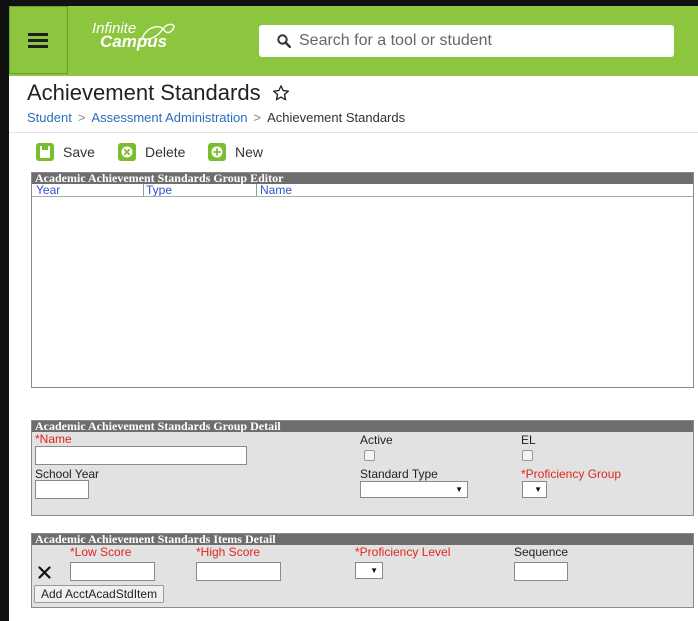 The height and width of the screenshot is (621, 698). Describe the element at coordinates (249, 152) in the screenshot. I see `new-label: New` at that location.